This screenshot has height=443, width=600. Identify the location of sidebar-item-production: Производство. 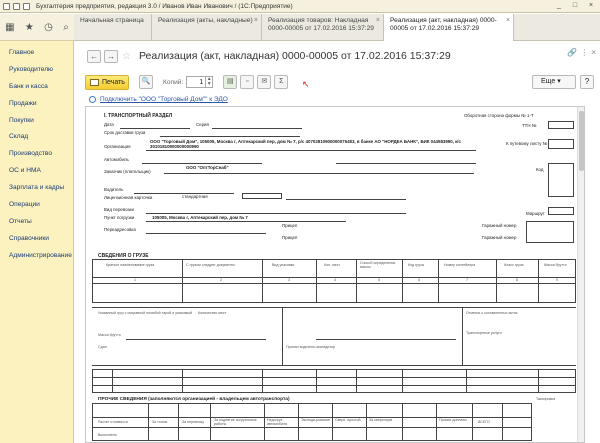
(36, 154).